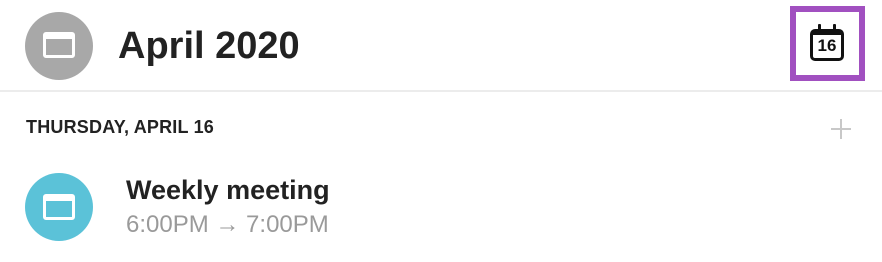  Describe the element at coordinates (228, 190) in the screenshot. I see `event-title: Weekly meeting` at that location.